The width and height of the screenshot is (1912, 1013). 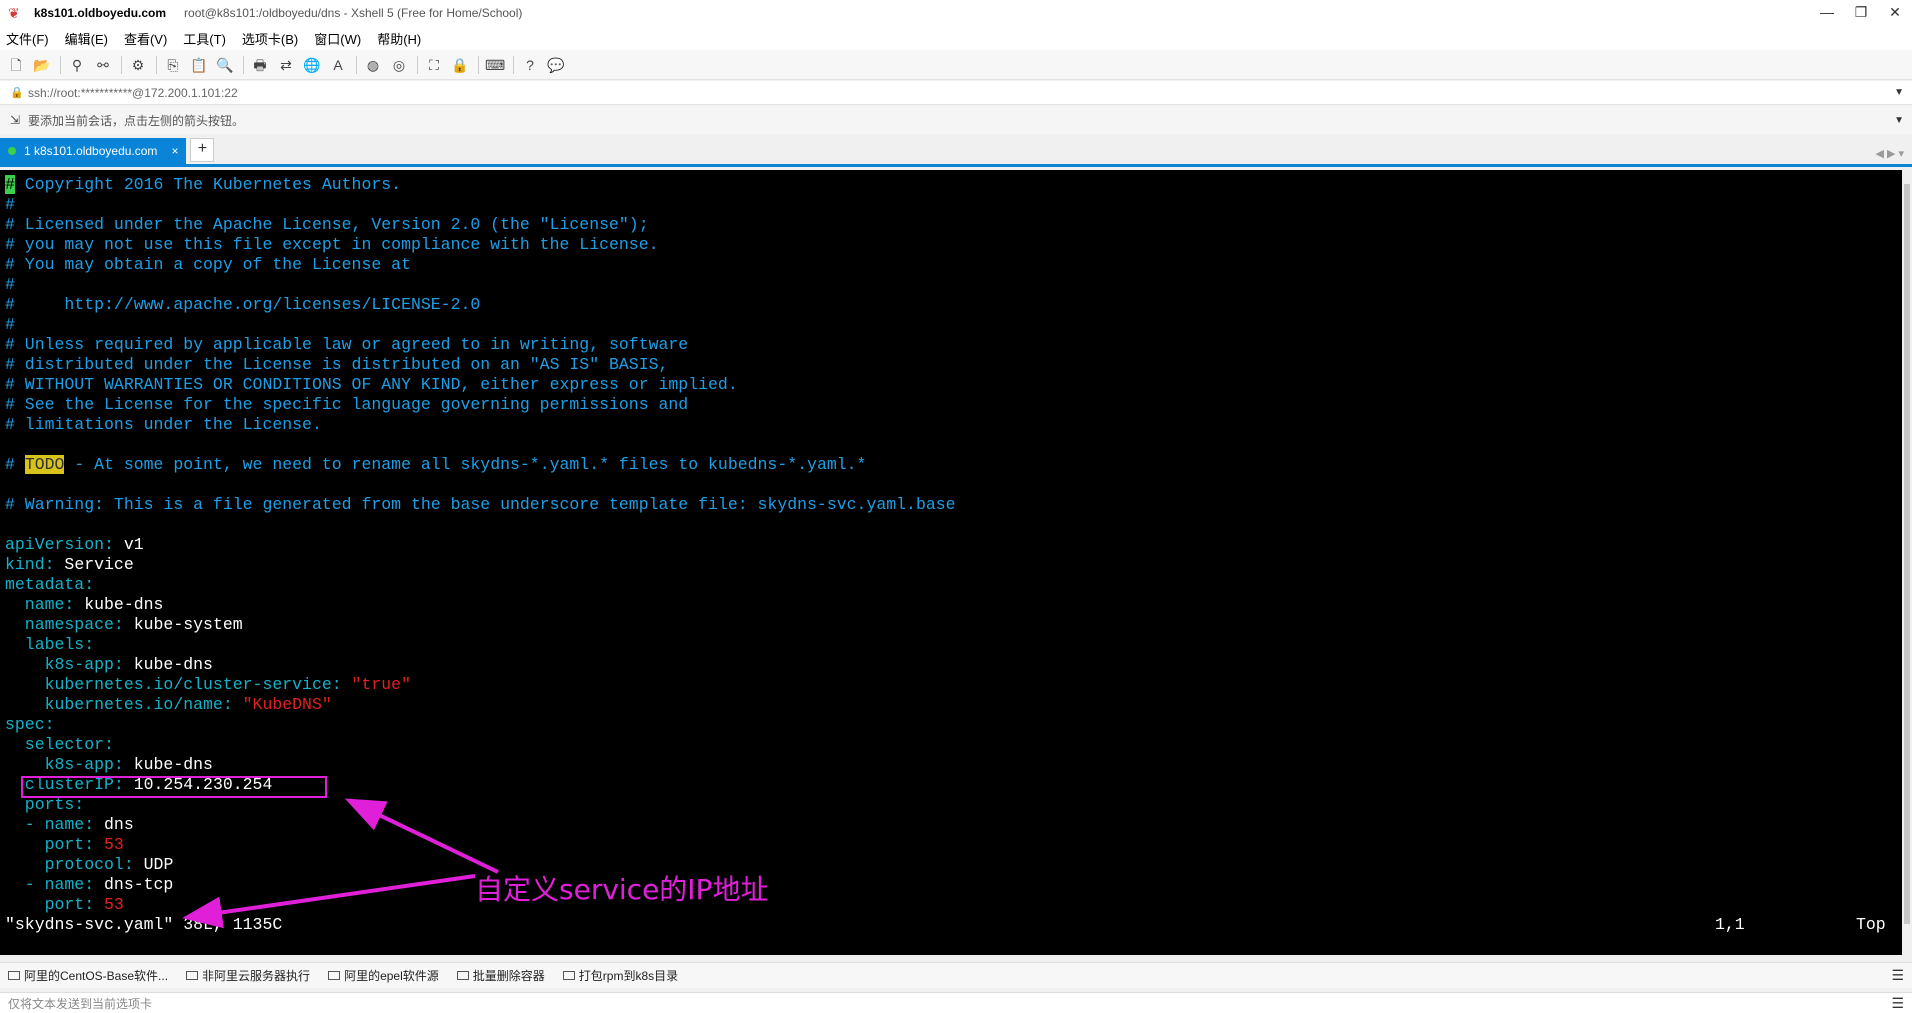 I want to click on menu-help: 帮助(H), so click(x=399, y=38).